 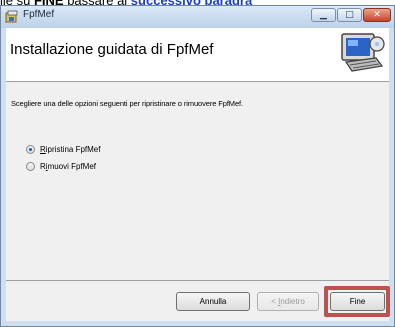 What do you see at coordinates (12, 16) in the screenshot?
I see `installer-icon` at bounding box center [12, 16].